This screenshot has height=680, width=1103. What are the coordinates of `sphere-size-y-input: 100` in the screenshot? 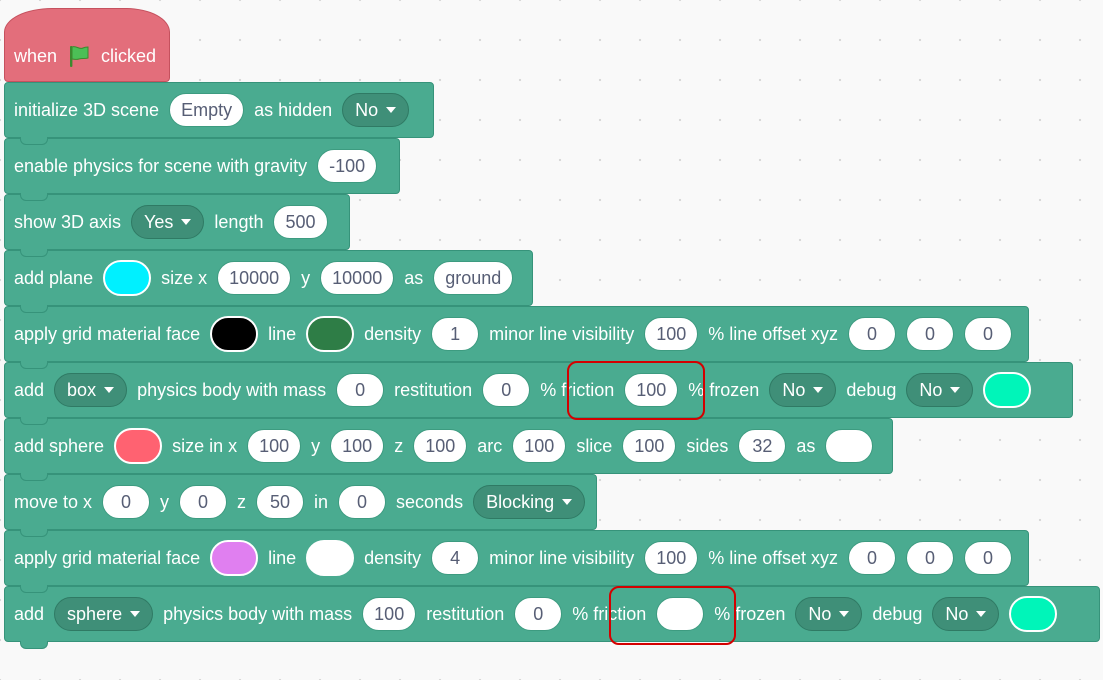 It's located at (357, 446).